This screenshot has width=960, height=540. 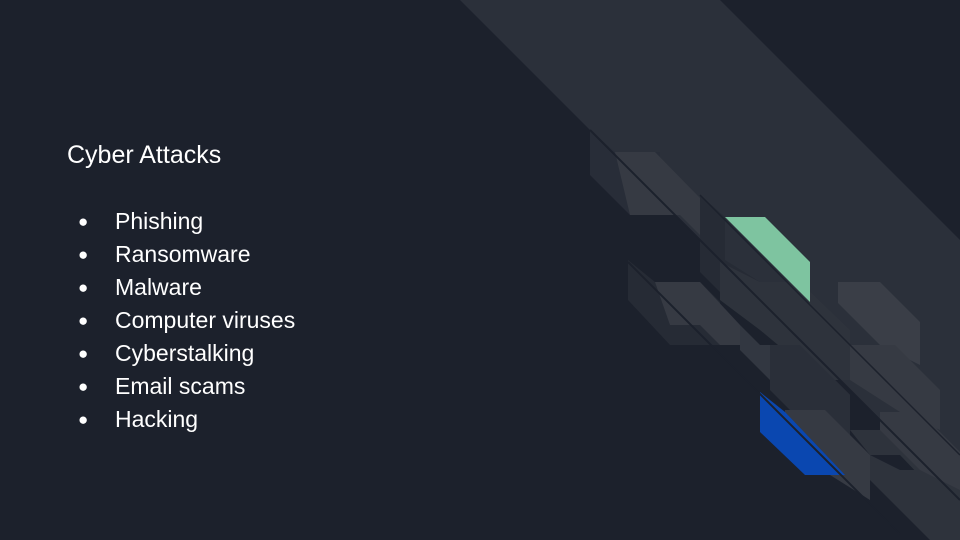 I want to click on list-item-text: Cyberstalking, so click(x=185, y=353).